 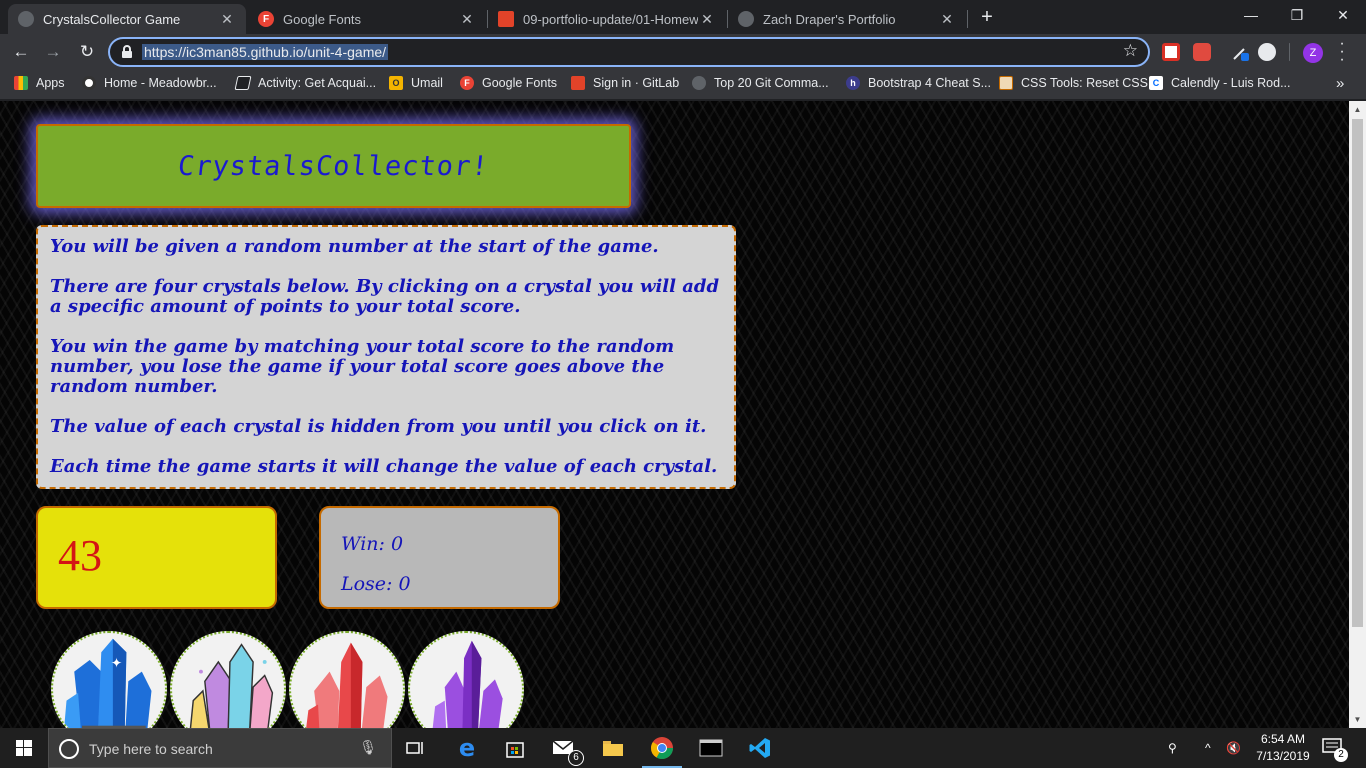 I want to click on umail-icon: O, so click(x=396, y=83).